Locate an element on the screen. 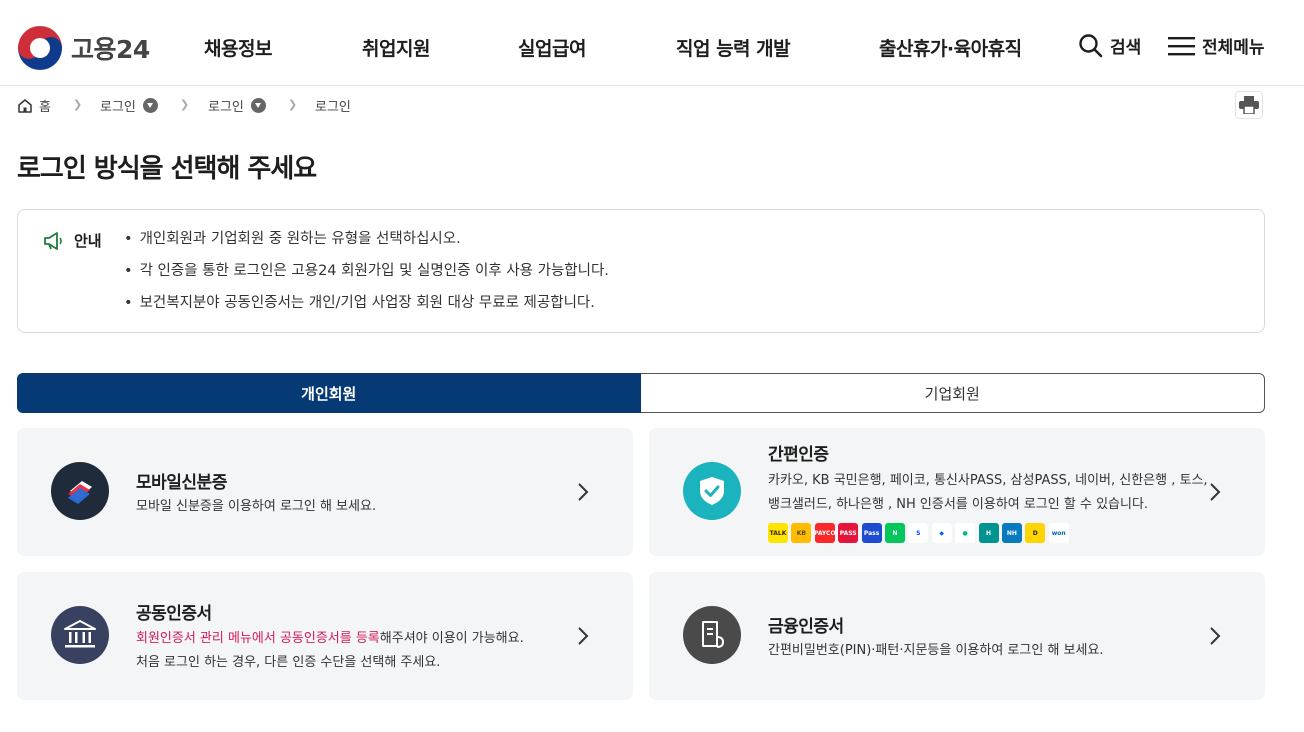 This screenshot has height=732, width=1304. mobile-id-icon is located at coordinates (80, 491).